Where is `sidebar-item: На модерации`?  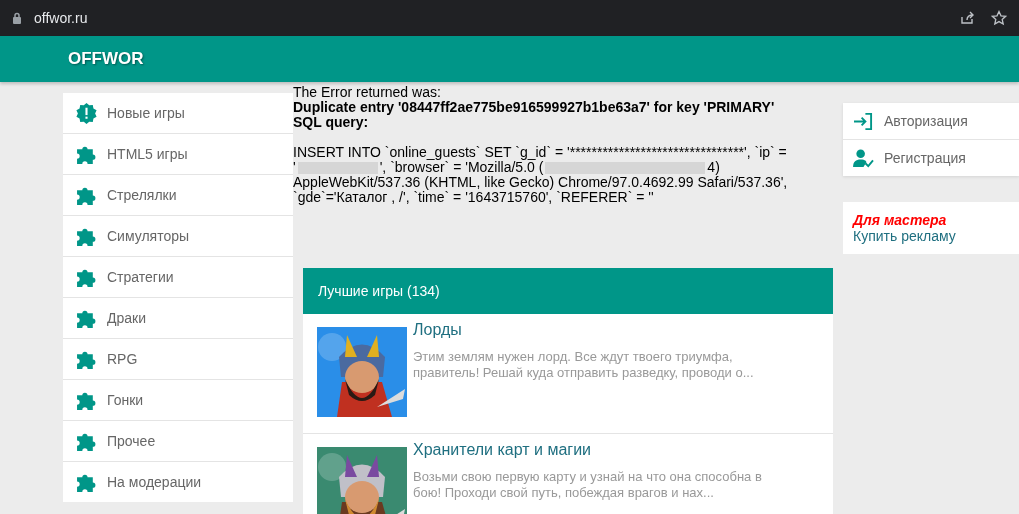 sidebar-item: На модерации is located at coordinates (178, 482).